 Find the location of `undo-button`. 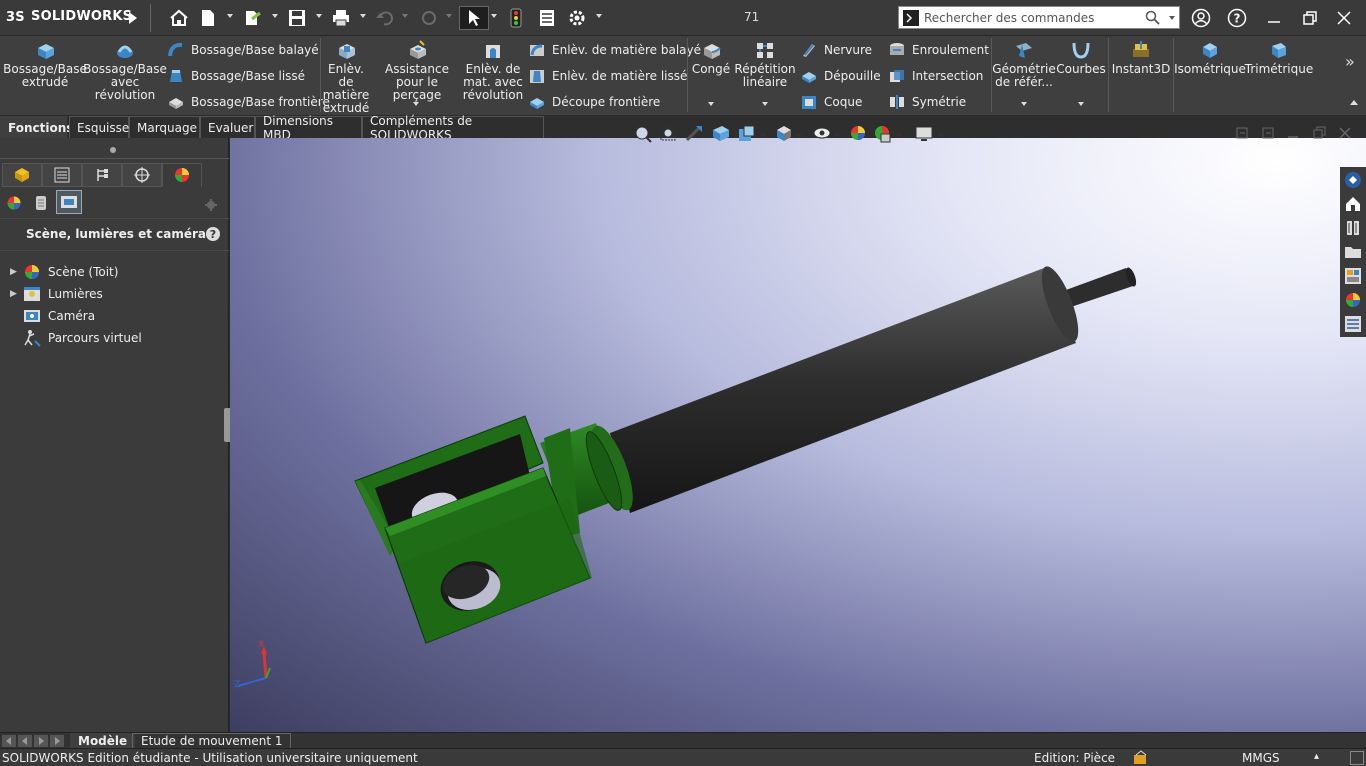

undo-button is located at coordinates (385, 18).